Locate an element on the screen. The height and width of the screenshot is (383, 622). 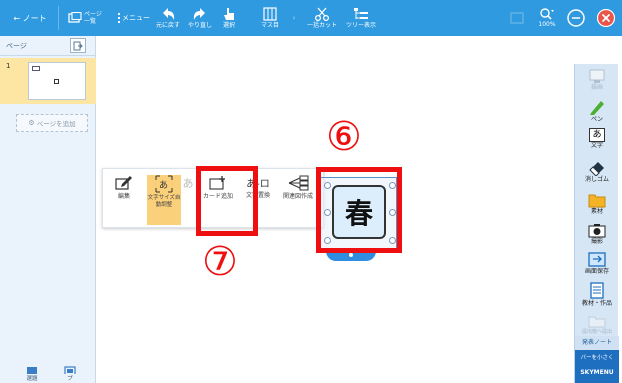
screen-save-icon is located at coordinates (597, 259).